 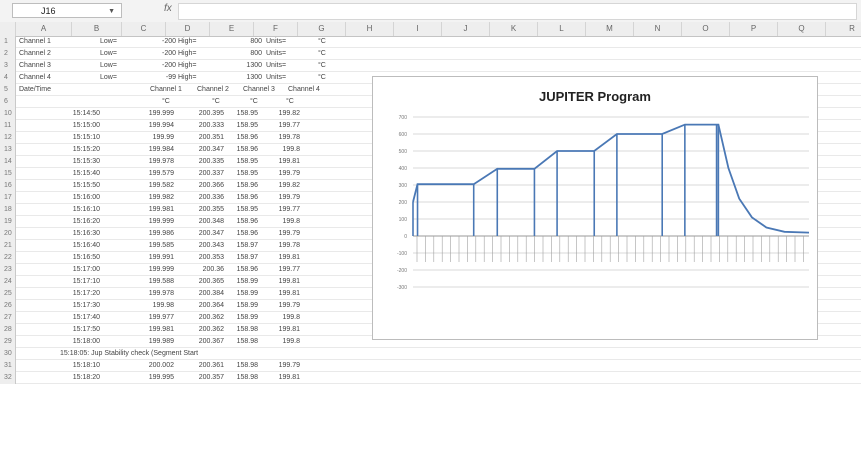 What do you see at coordinates (286, 270) in the screenshot?
I see `cell: 199.77` at bounding box center [286, 270].